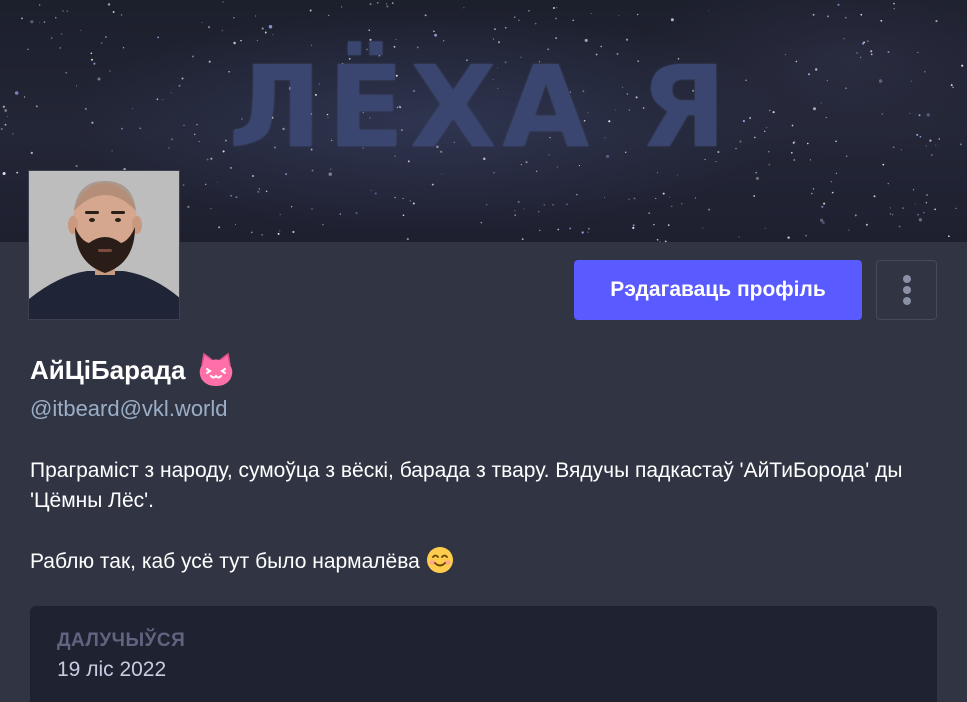 Image resolution: width=967 pixels, height=702 pixels. I want to click on more-options-button, so click(906, 290).